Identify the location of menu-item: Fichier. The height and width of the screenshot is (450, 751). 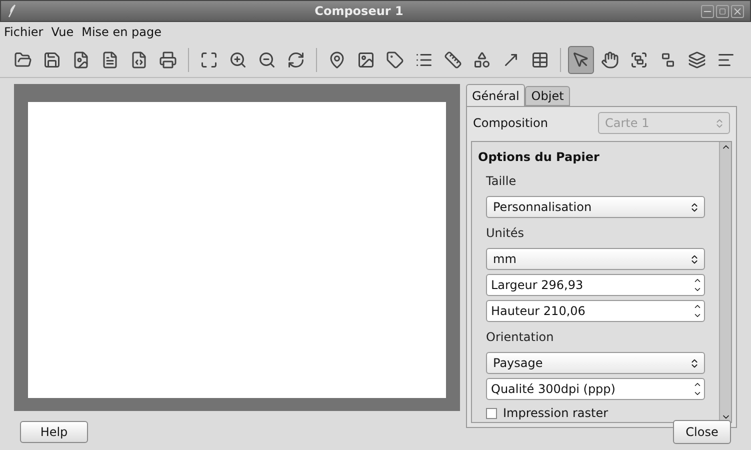
(24, 32).